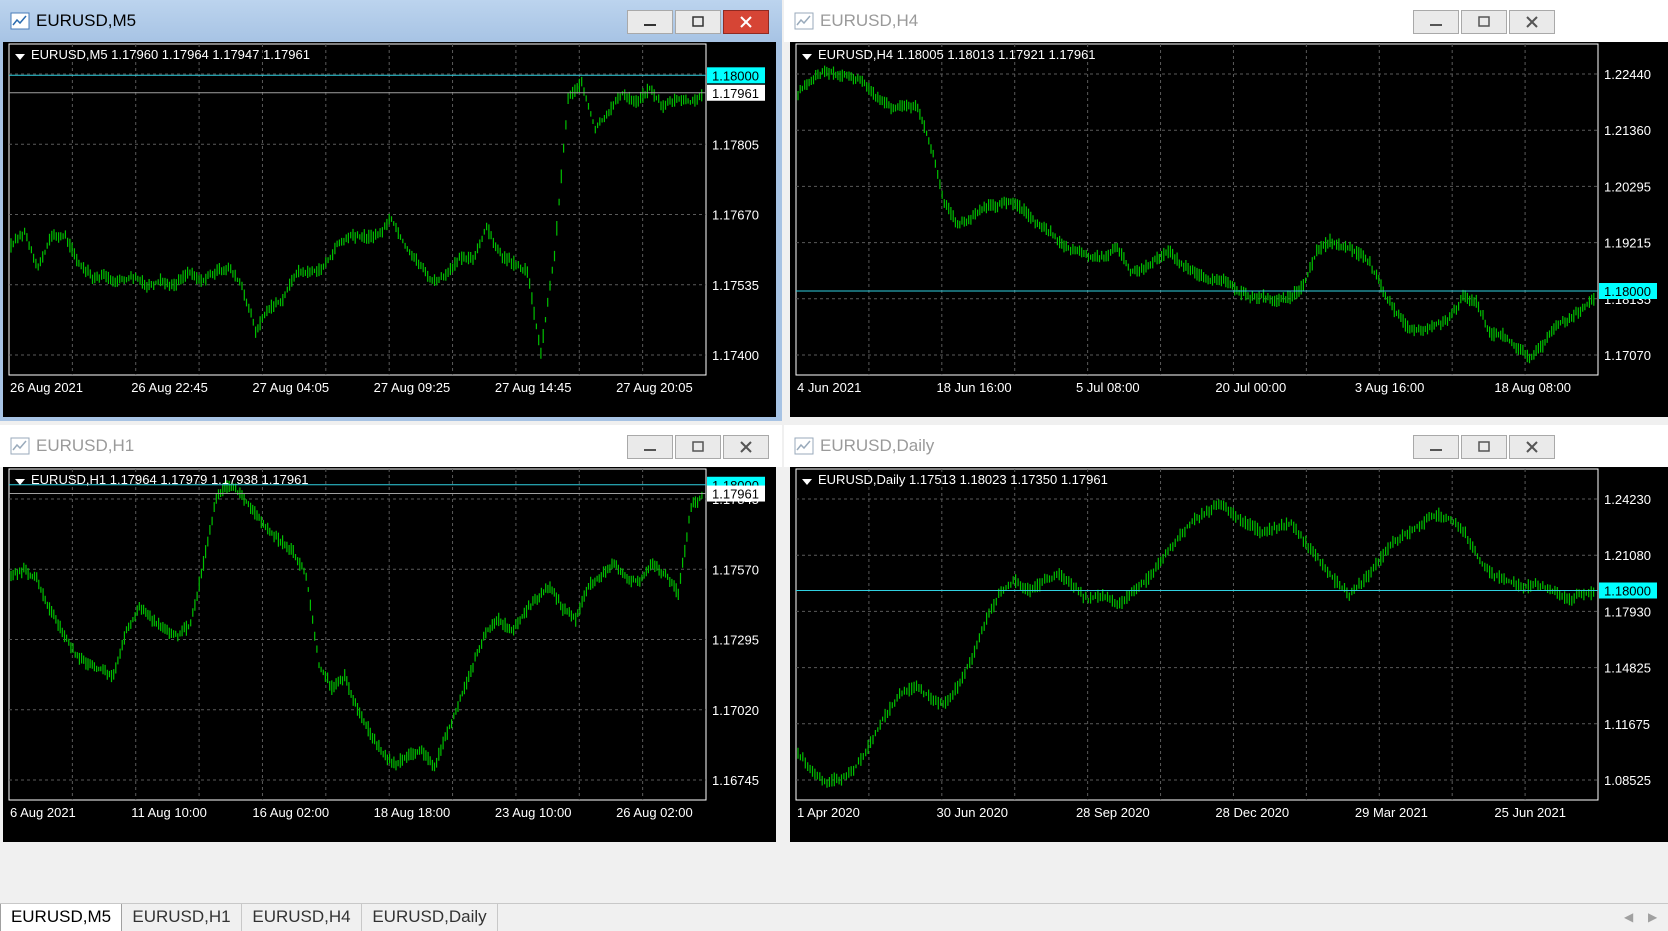  I want to click on x-tick-label: 11 Aug 10:00, so click(169, 812).